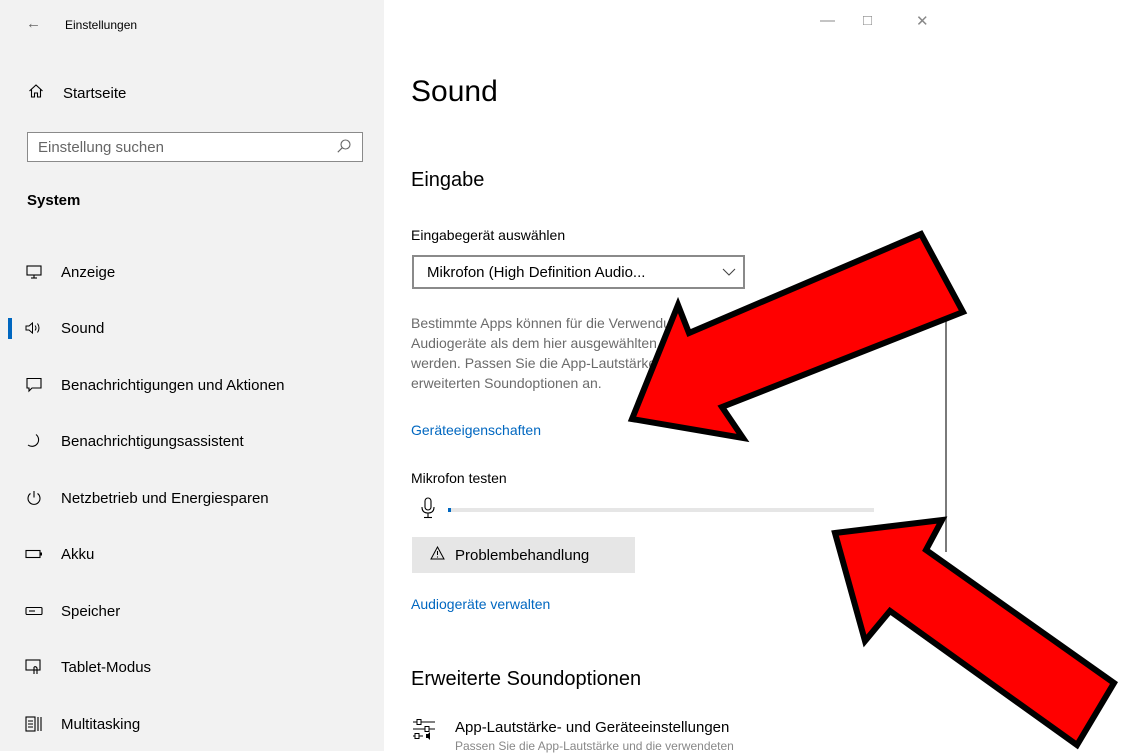  I want to click on section-heading-input: Eingabe, so click(448, 180).